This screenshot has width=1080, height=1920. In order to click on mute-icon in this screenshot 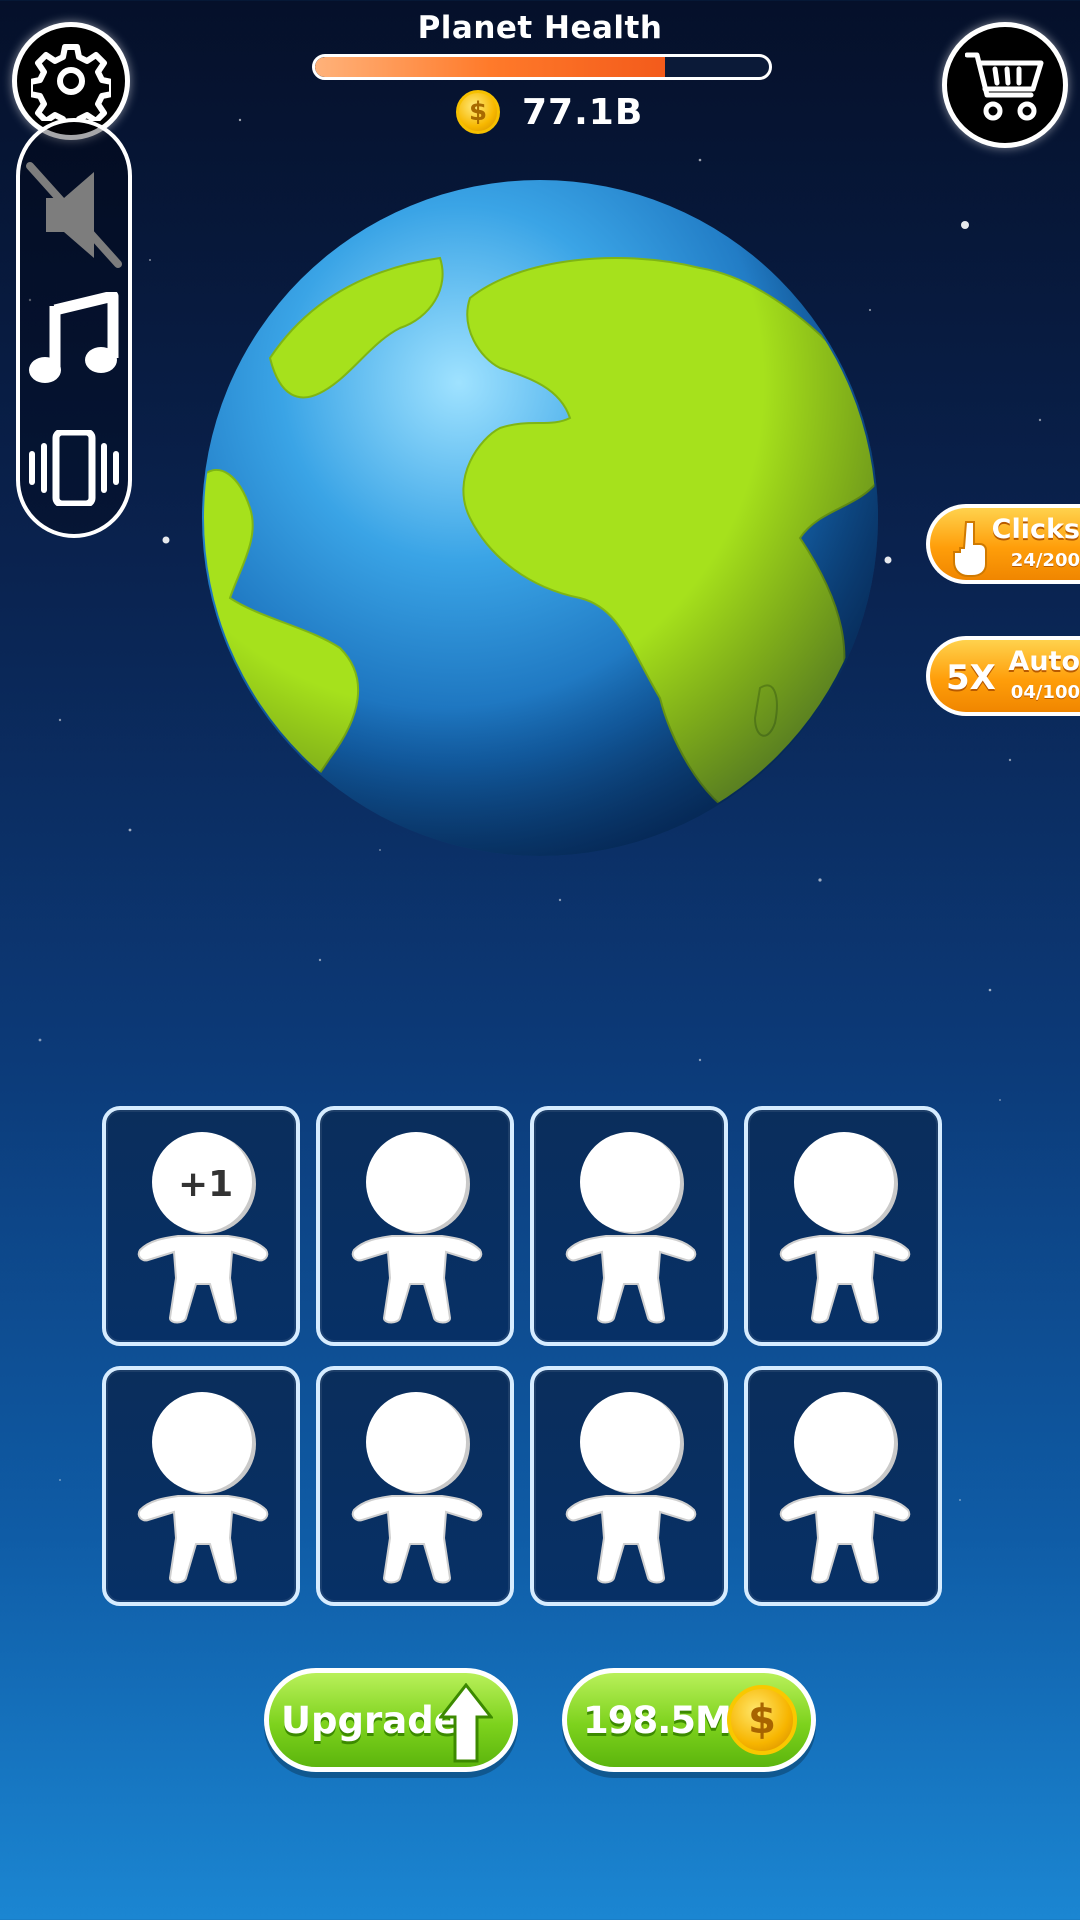, I will do `click(74, 215)`.